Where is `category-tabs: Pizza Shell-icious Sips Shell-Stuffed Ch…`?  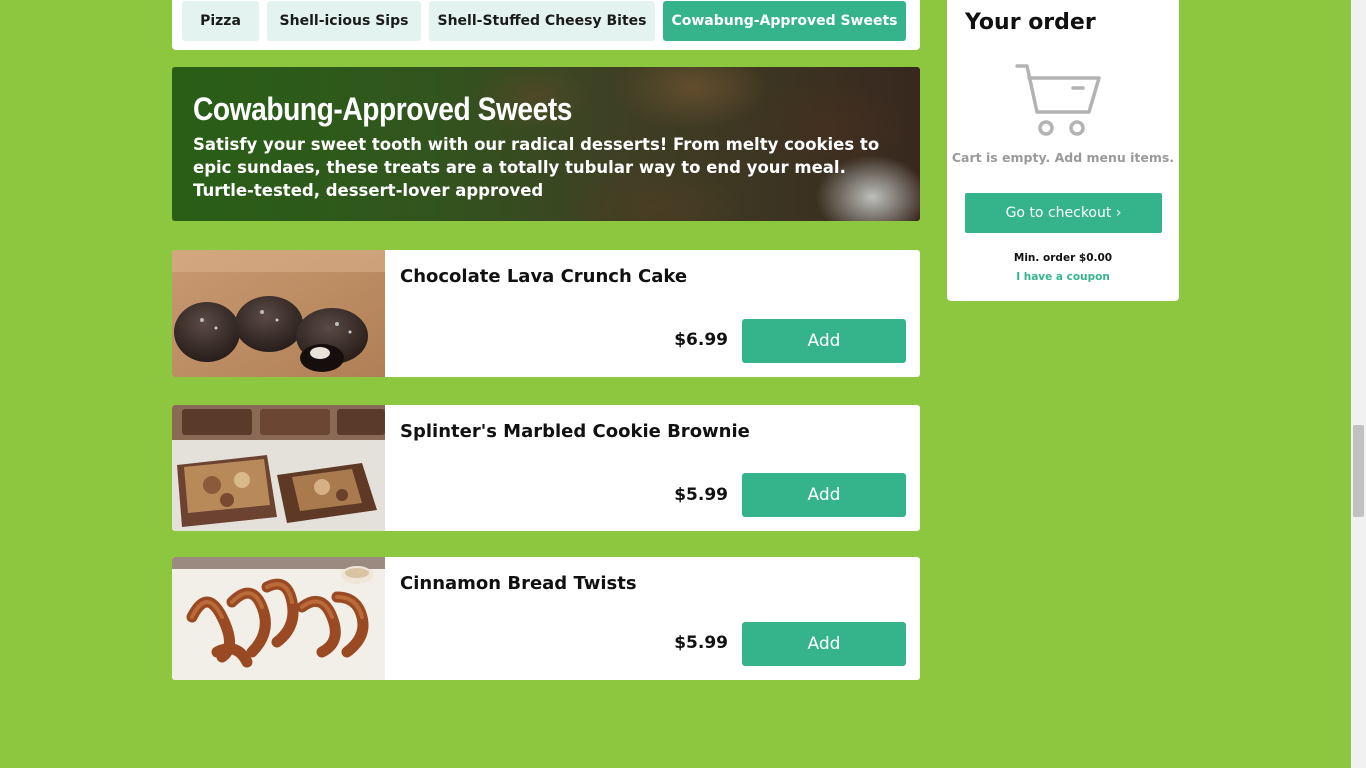
category-tabs: Pizza Shell-icious Sips Shell-Stuffed Ch… is located at coordinates (546, 25).